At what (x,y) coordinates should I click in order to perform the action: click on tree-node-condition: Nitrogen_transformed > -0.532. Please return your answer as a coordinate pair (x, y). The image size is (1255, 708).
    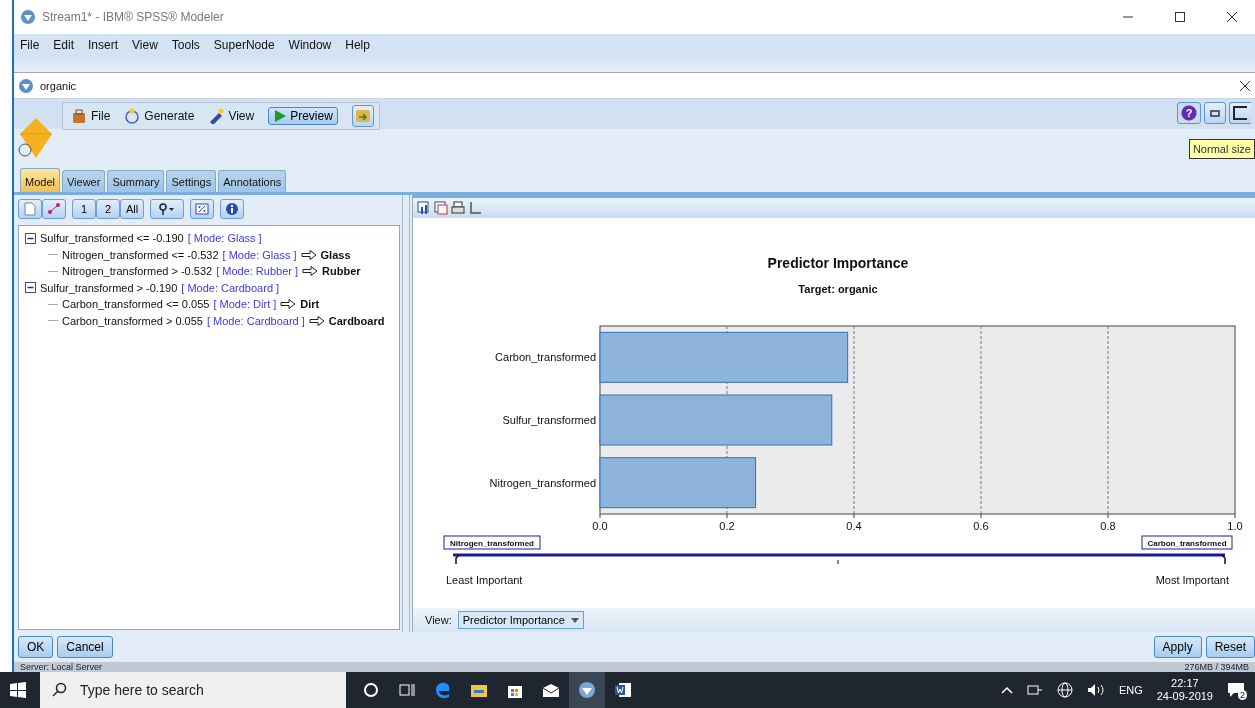
    Looking at the image, I should click on (137, 271).